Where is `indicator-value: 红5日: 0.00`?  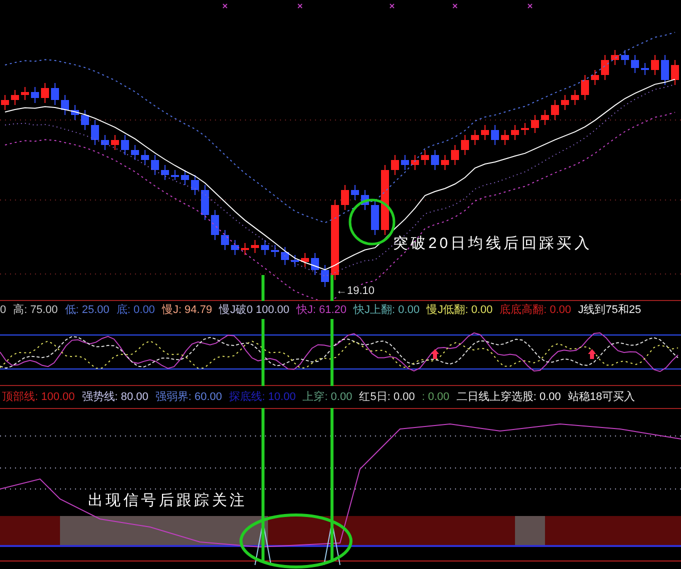
indicator-value: 红5日: 0.00 is located at coordinates (387, 397).